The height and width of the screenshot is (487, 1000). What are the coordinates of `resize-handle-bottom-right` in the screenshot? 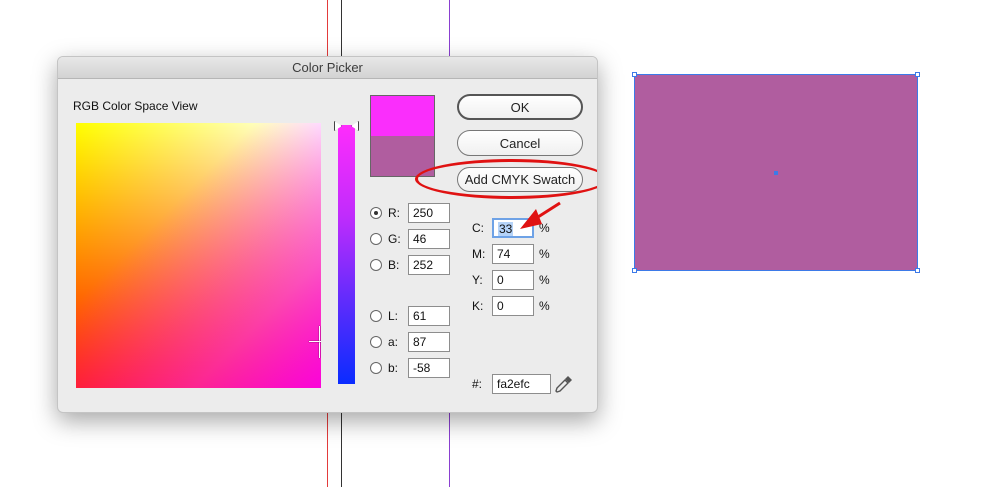 It's located at (917, 270).